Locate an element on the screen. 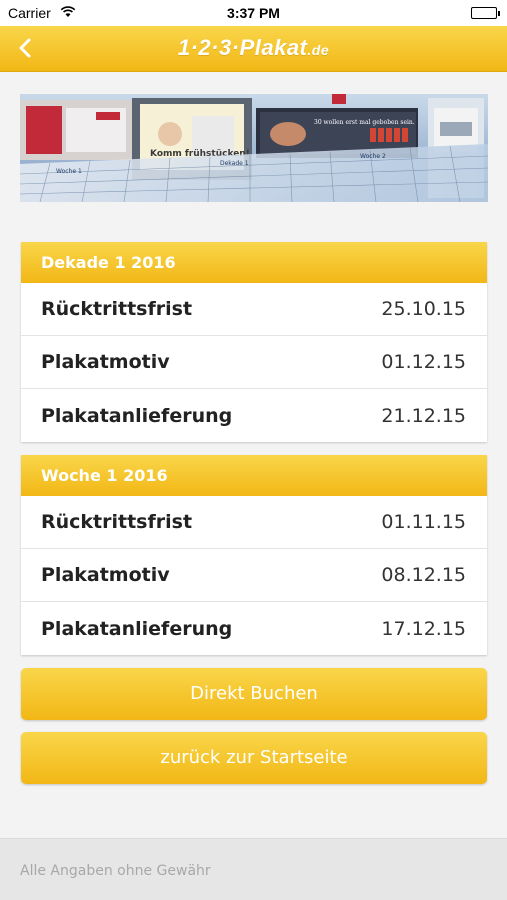 This screenshot has height=900, width=507. app-logo: 1·2·3·Plakat.de is located at coordinates (253, 48).